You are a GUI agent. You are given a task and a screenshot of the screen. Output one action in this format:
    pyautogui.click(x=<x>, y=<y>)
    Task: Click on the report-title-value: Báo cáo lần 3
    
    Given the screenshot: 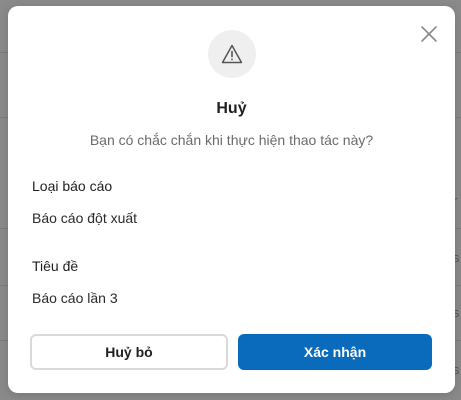 What is the action you would take?
    pyautogui.click(x=75, y=298)
    